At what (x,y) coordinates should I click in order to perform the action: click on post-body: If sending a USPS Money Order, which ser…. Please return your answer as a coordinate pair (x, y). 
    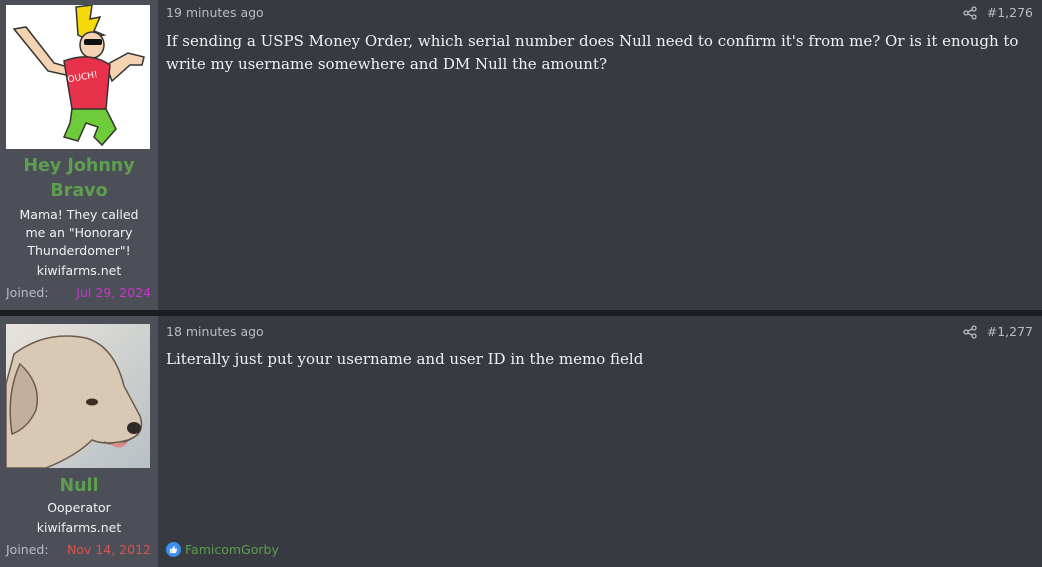
    Looking at the image, I should click on (592, 52).